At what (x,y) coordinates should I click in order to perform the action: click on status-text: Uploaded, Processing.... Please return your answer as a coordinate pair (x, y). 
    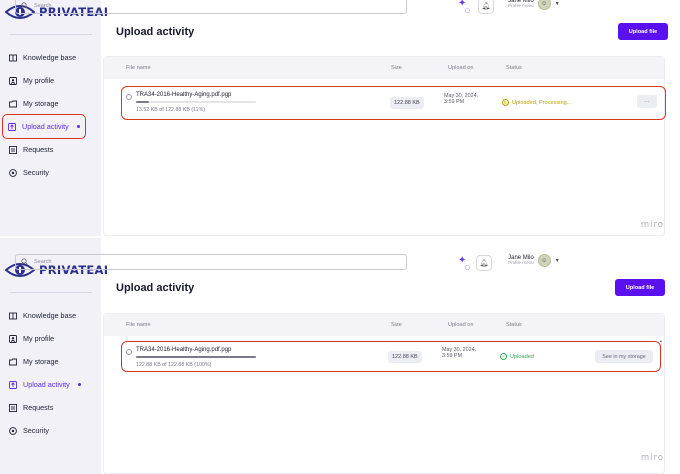
    Looking at the image, I should click on (542, 102).